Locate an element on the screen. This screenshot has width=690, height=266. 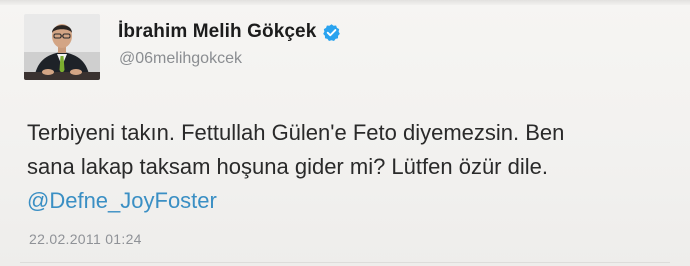
avatar is located at coordinates (62, 47).